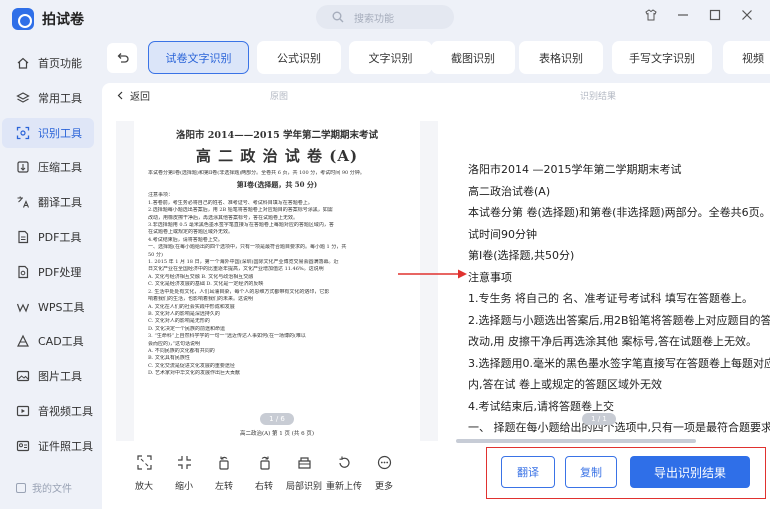  I want to click on result-text-line: 4.考试结束后,请将答题卷上交, so click(541, 406).